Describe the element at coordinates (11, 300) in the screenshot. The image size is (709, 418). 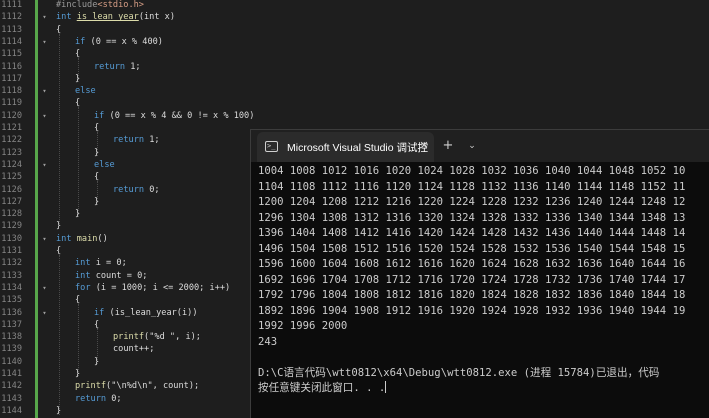
I see `line-number: 1135` at that location.